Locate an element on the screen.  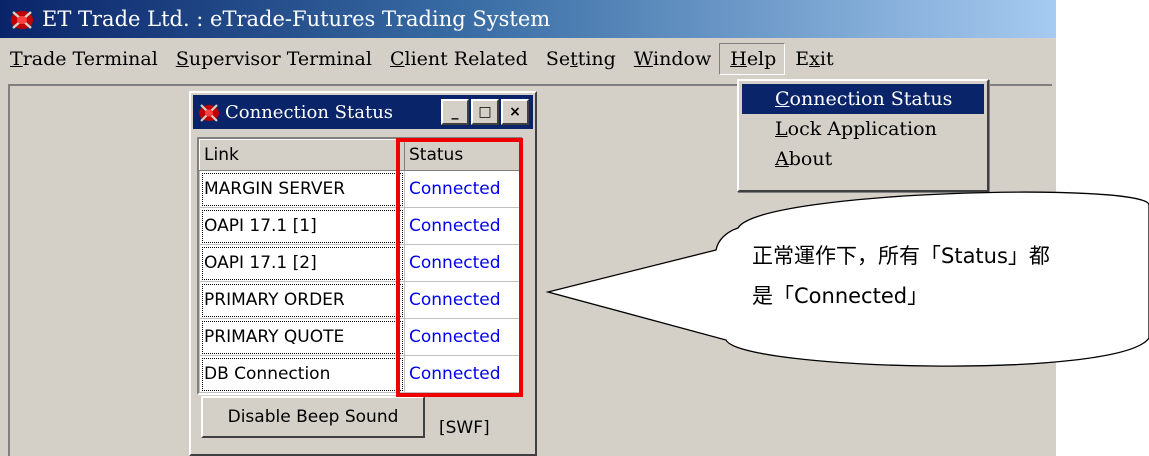
column-header-link: Link is located at coordinates (302, 155).